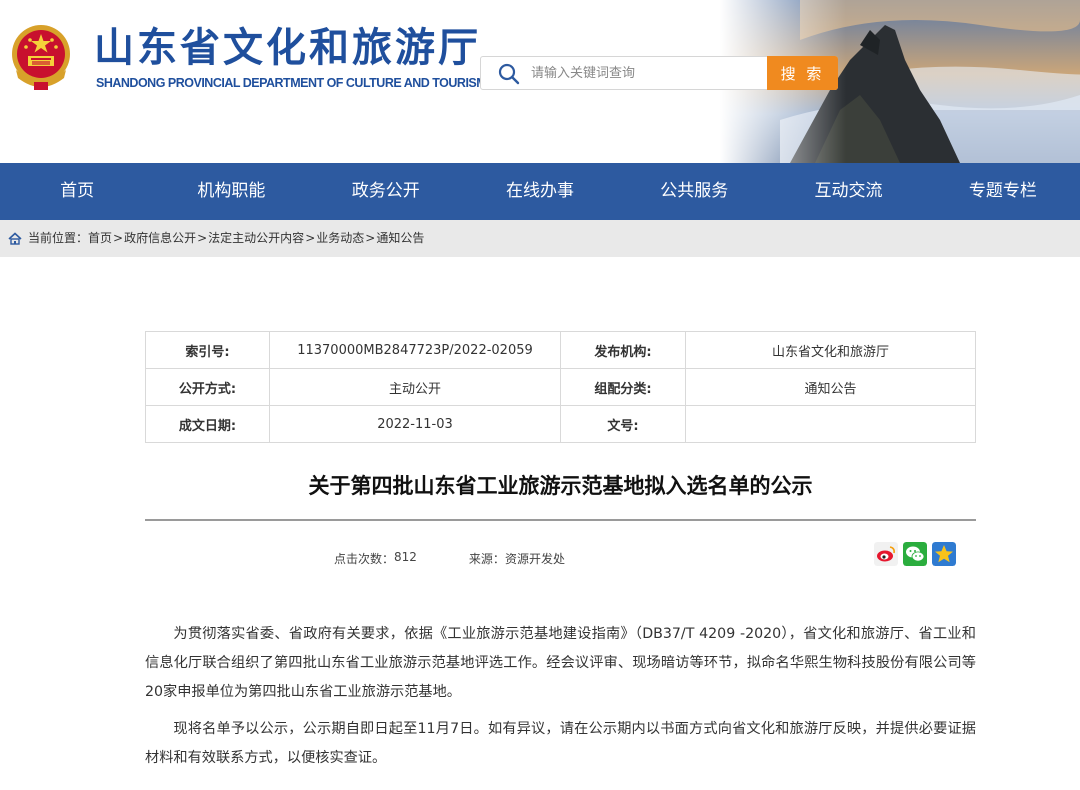  What do you see at coordinates (830, 424) in the screenshot?
I see `meta-value-docno` at bounding box center [830, 424].